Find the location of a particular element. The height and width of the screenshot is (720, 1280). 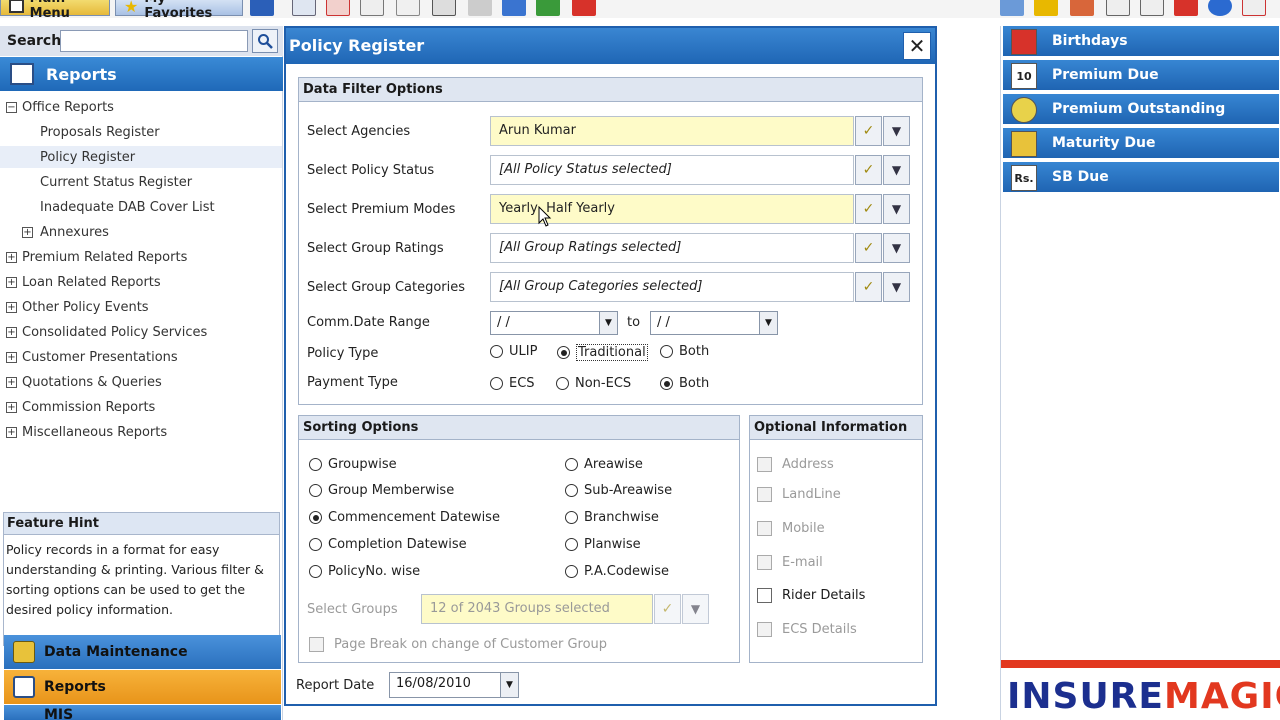

select-agencies-field: Arun Kumar is located at coordinates (672, 131).